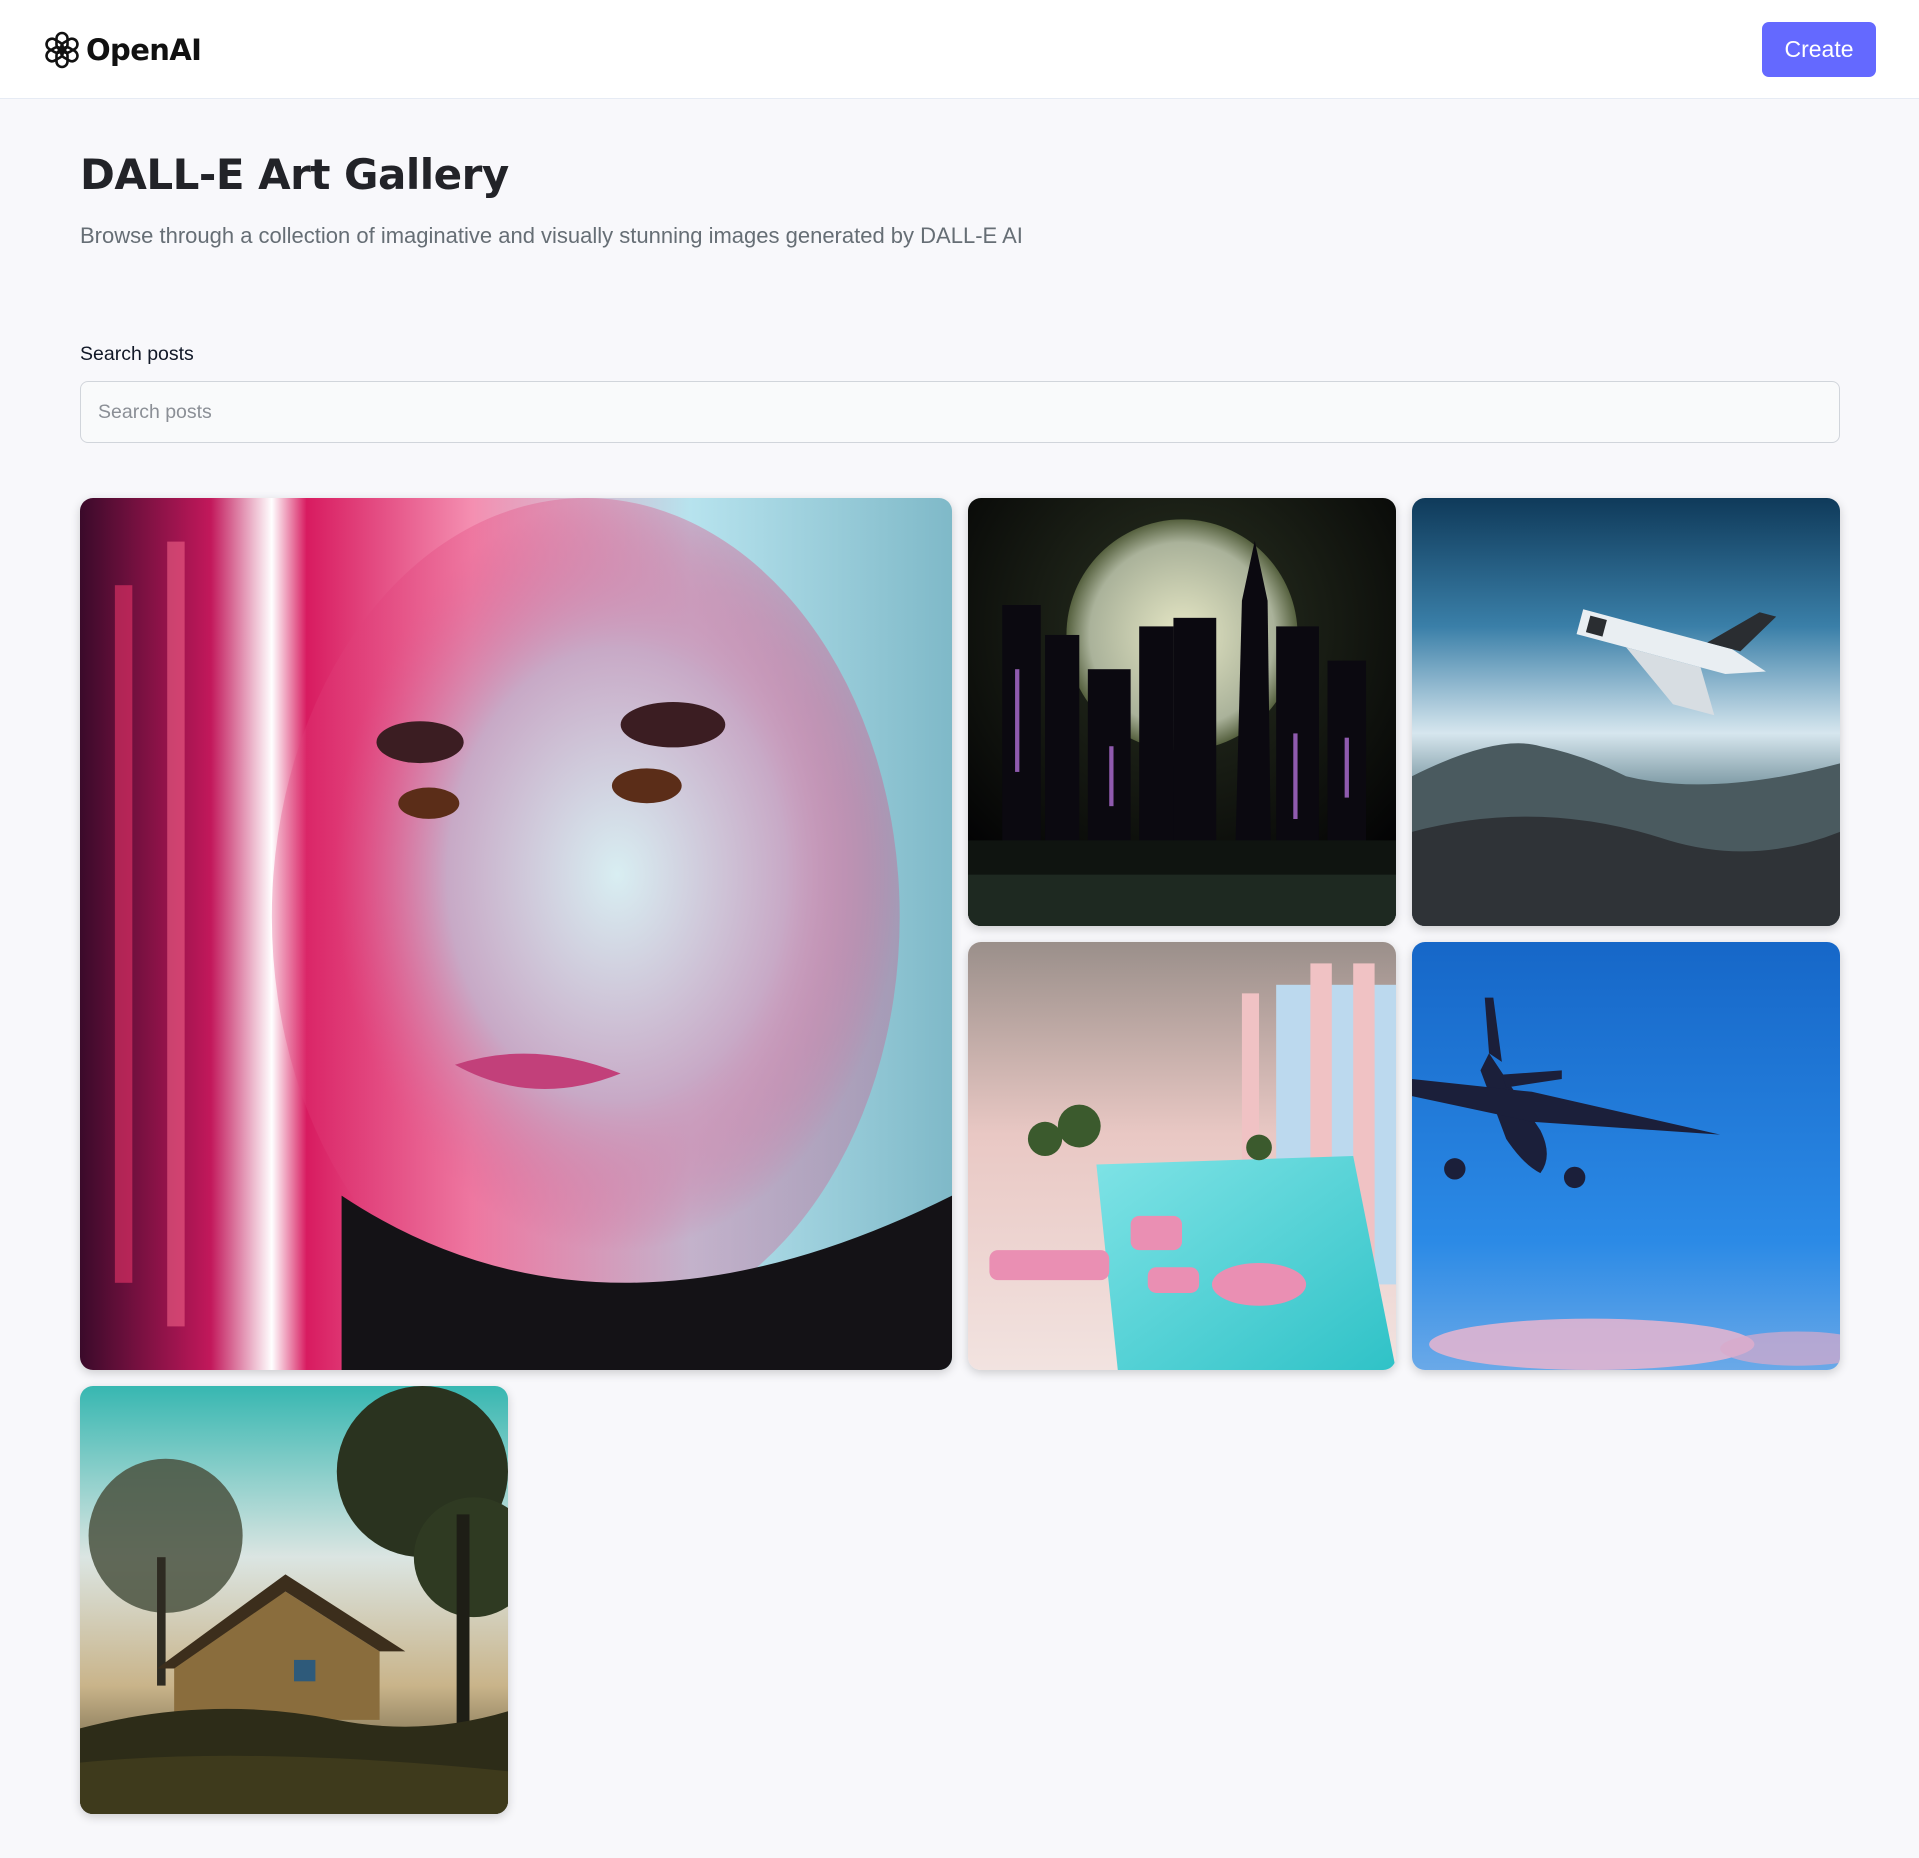 The height and width of the screenshot is (1858, 1919). I want to click on openai-logo-icon, so click(62, 50).